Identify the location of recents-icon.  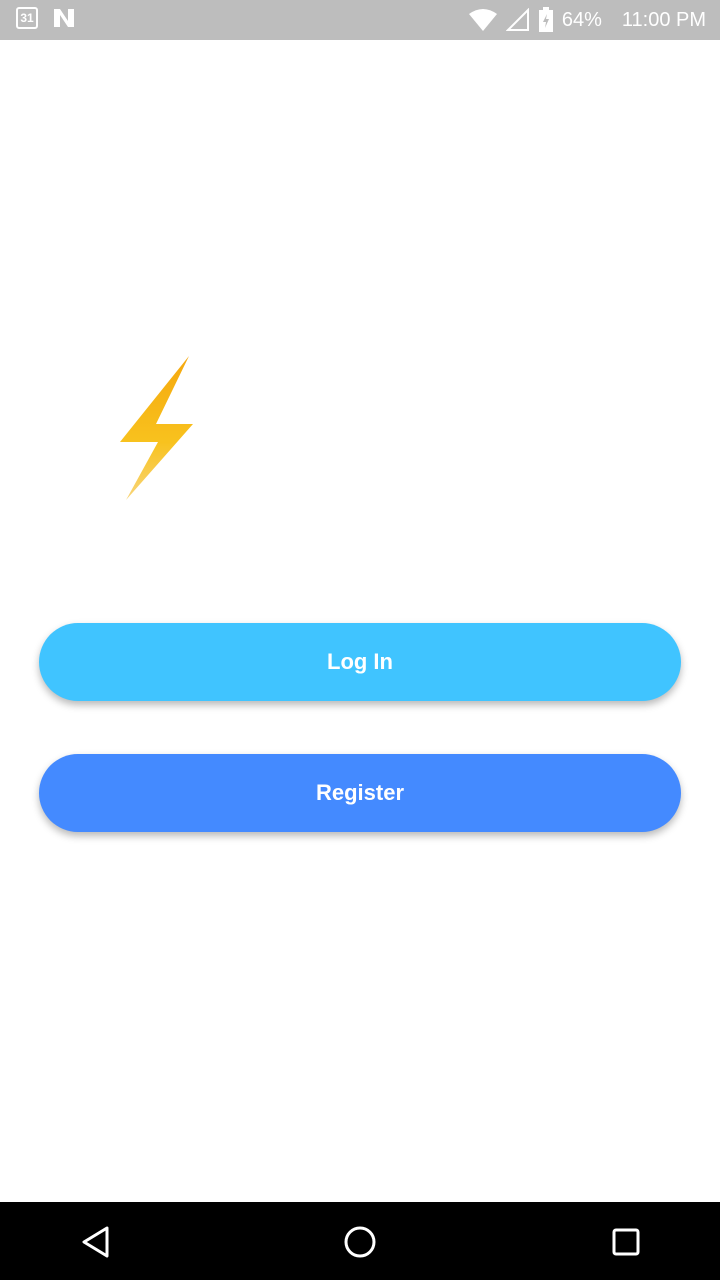
(626, 1242).